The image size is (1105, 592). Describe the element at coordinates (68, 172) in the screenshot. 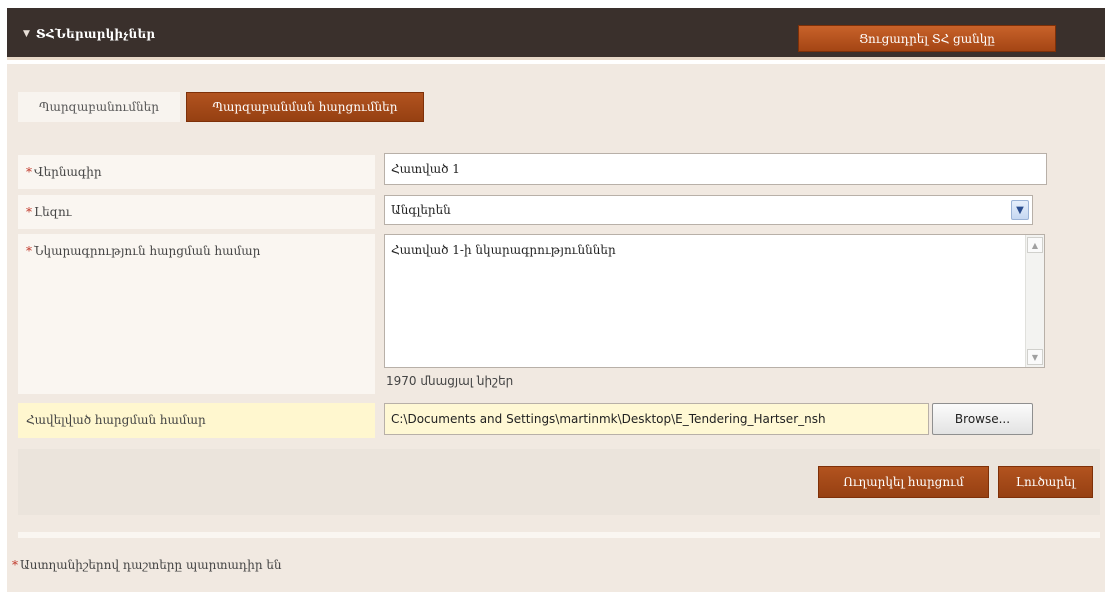

I see `title-label-text: Վերնագիր` at that location.